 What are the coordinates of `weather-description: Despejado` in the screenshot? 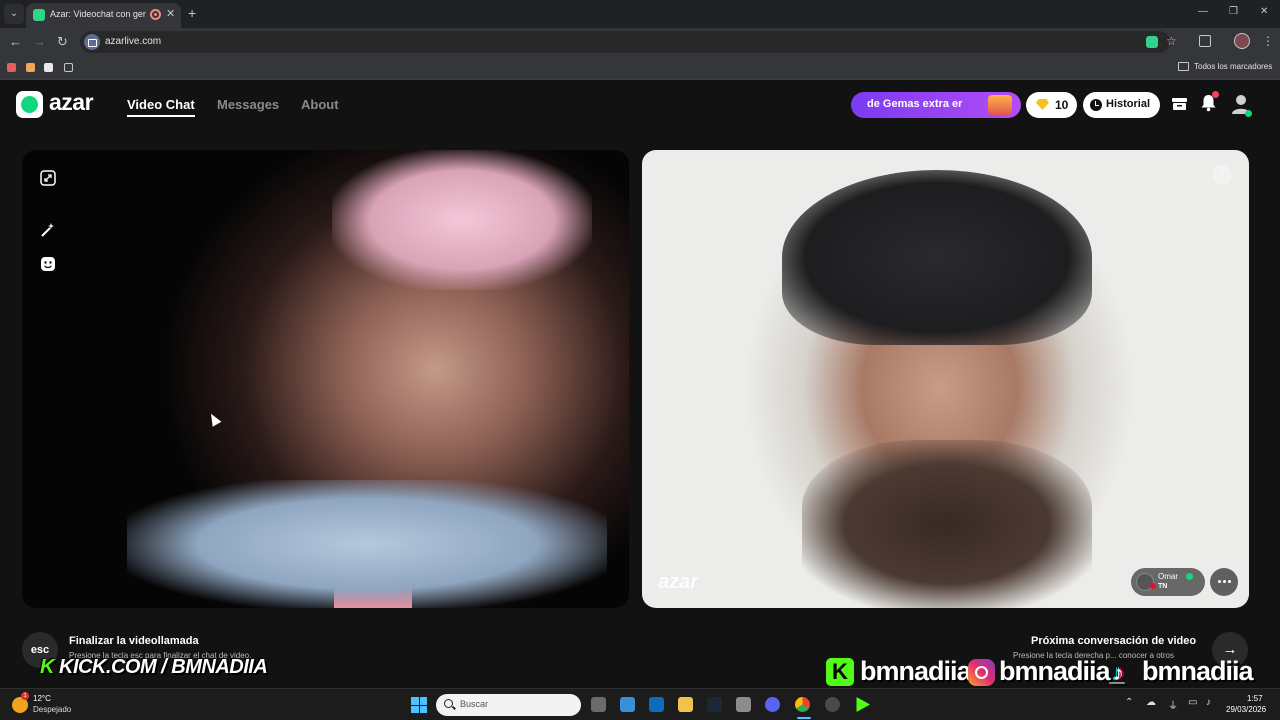 It's located at (52, 709).